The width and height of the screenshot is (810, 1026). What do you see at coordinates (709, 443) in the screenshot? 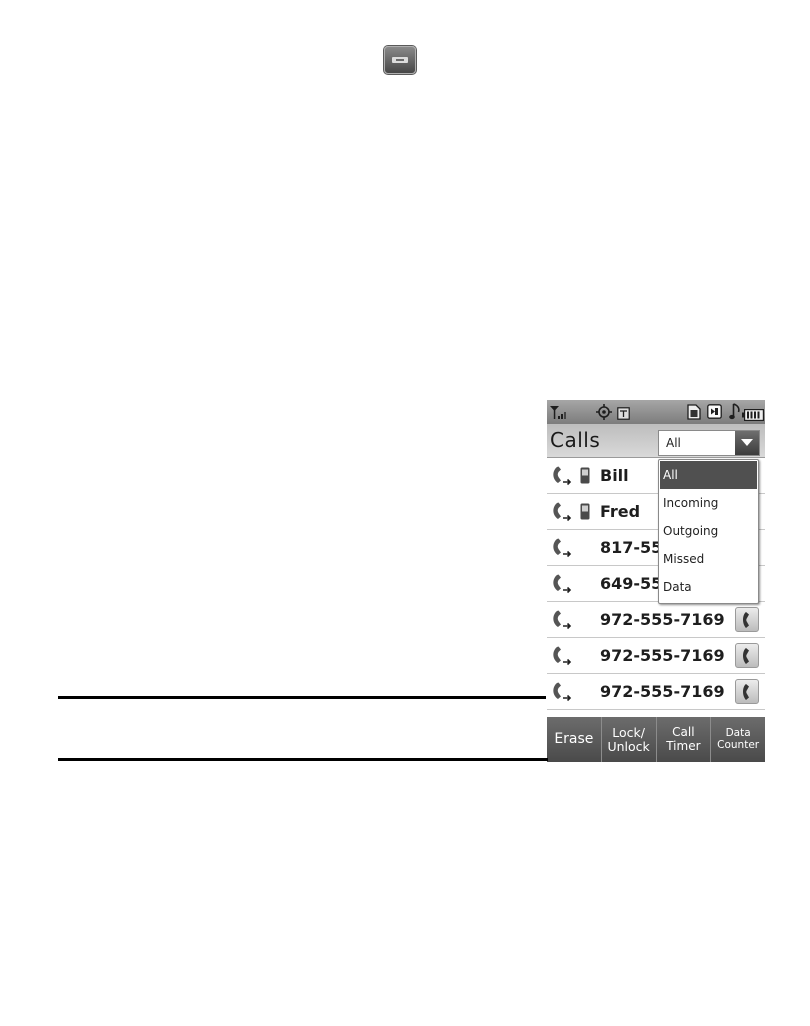
I see `filter-dropdown: All` at bounding box center [709, 443].